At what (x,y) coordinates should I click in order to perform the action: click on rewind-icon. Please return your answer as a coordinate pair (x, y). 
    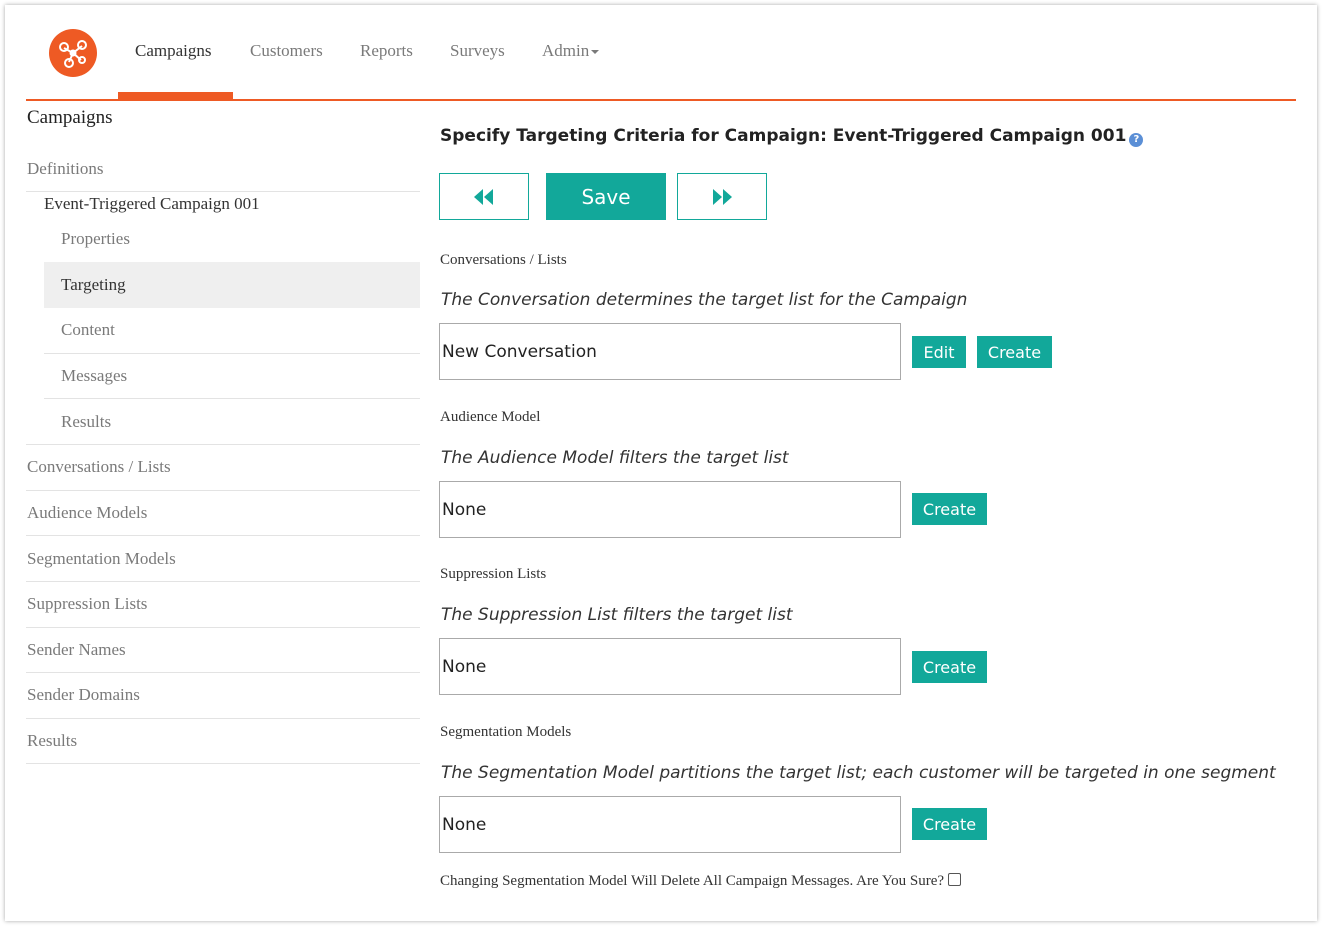
    Looking at the image, I should click on (483, 196).